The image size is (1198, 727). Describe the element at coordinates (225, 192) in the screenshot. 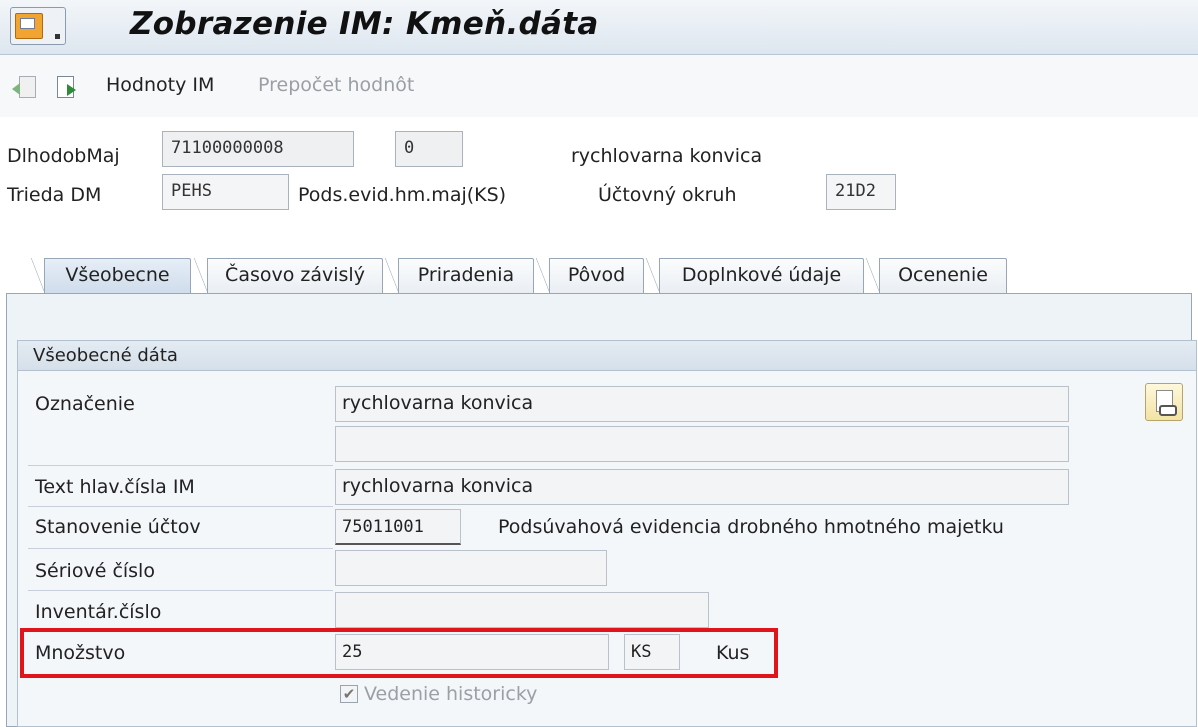

I see `asset-class-field: PEHS` at that location.